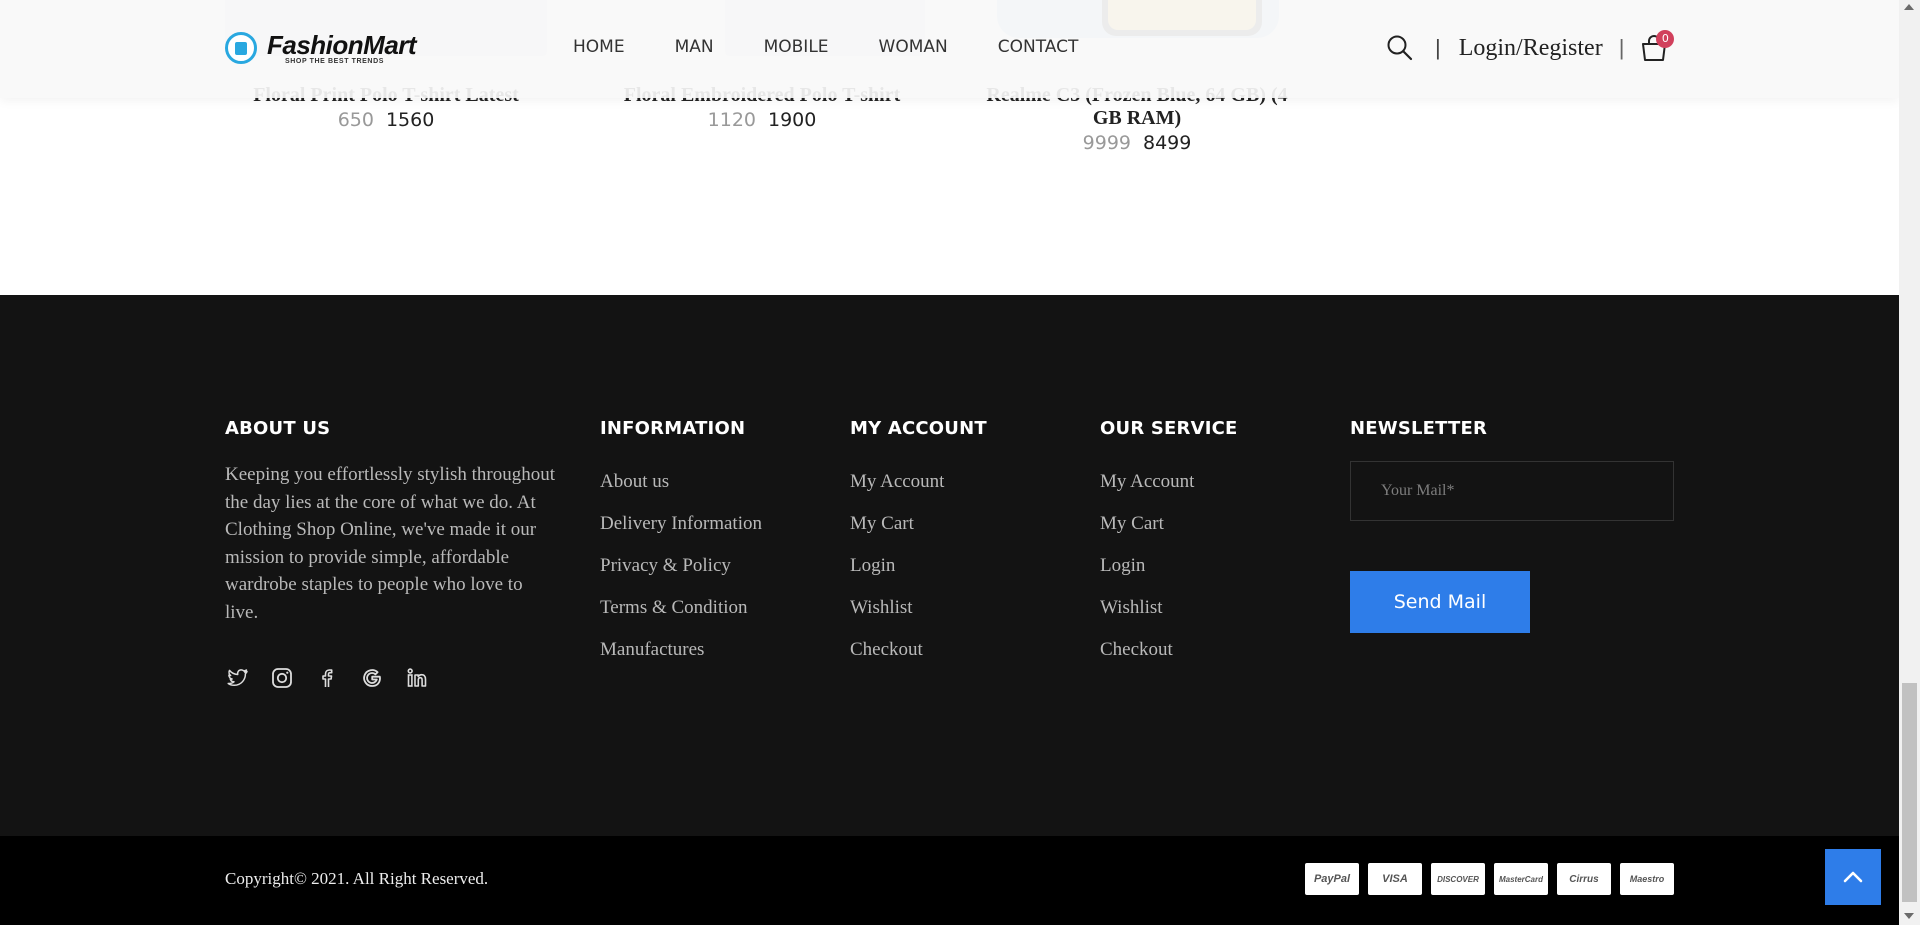 This screenshot has width=1920, height=925. What do you see at coordinates (1106, 143) in the screenshot?
I see `old-price: 9999` at bounding box center [1106, 143].